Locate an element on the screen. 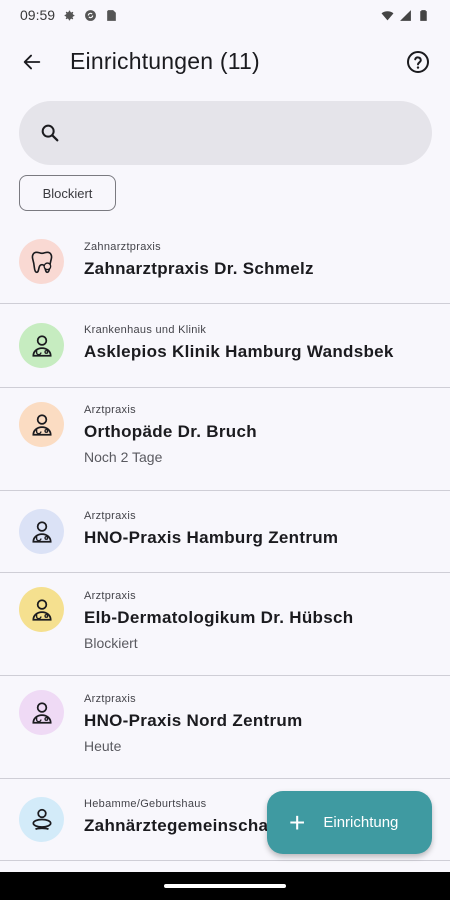 This screenshot has width=450, height=900. item-name: Orthopäde Dr. Bruch is located at coordinates (170, 431).